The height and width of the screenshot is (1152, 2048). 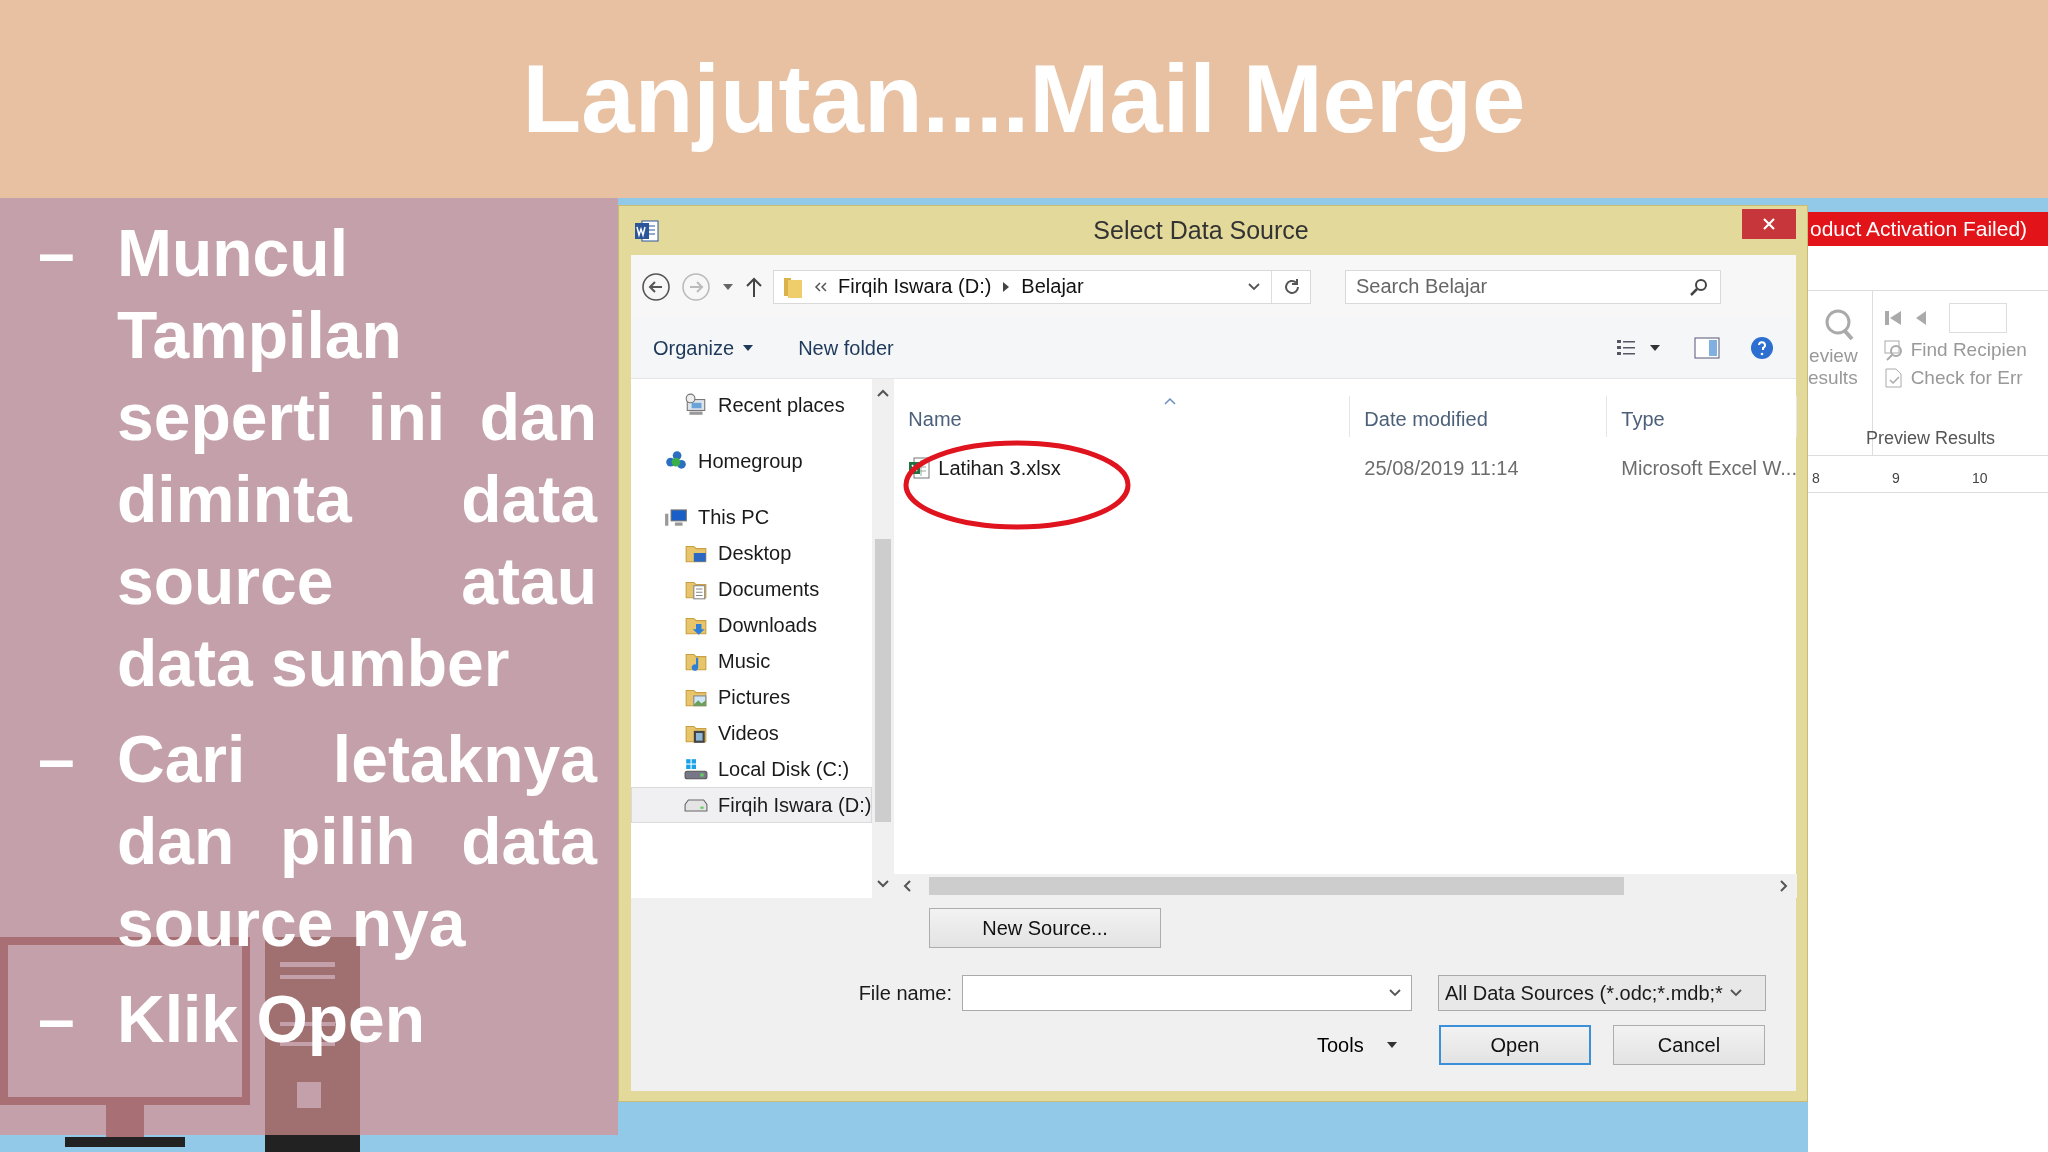 What do you see at coordinates (1893, 378) in the screenshot?
I see `document-check-icon` at bounding box center [1893, 378].